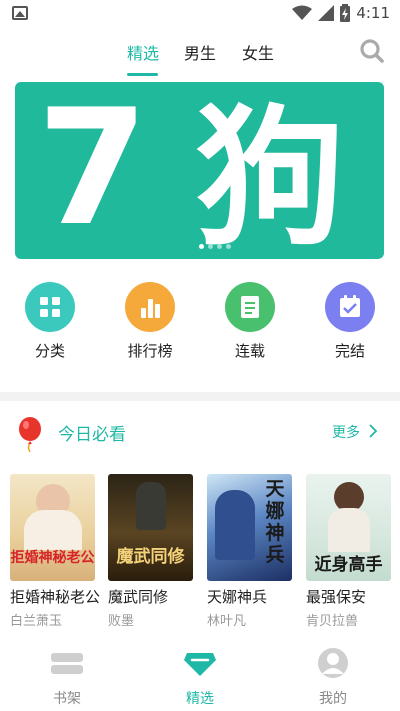 This screenshot has height=711, width=400. What do you see at coordinates (200, 433) in the screenshot?
I see `section-header: 今日必看 更多` at bounding box center [200, 433].